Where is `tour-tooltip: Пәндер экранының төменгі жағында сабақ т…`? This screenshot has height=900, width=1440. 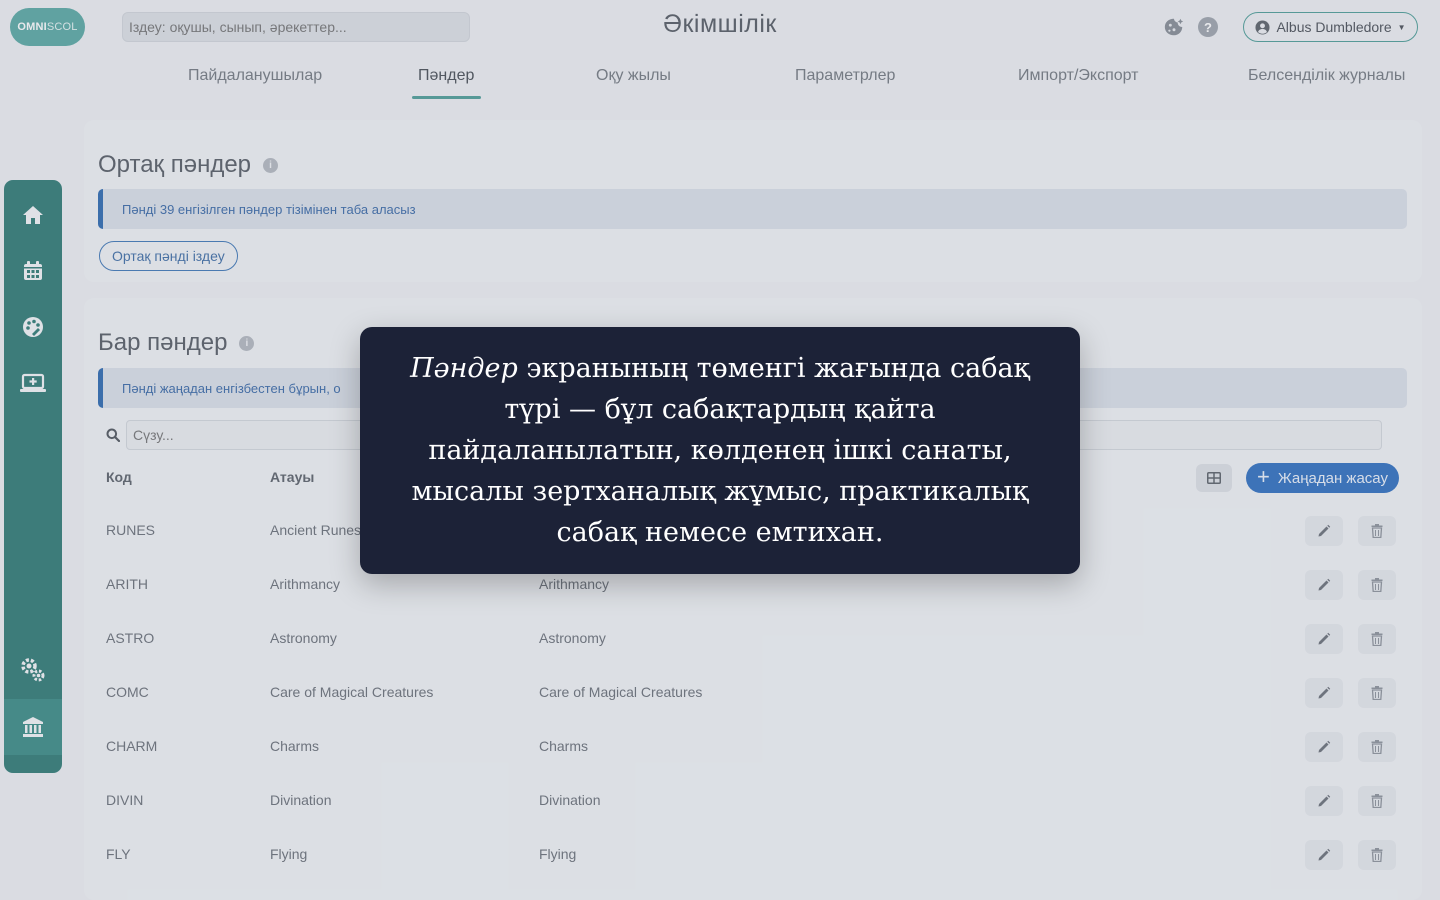 tour-tooltip: Пәндер экранының төменгі жағында сабақ т… is located at coordinates (720, 450).